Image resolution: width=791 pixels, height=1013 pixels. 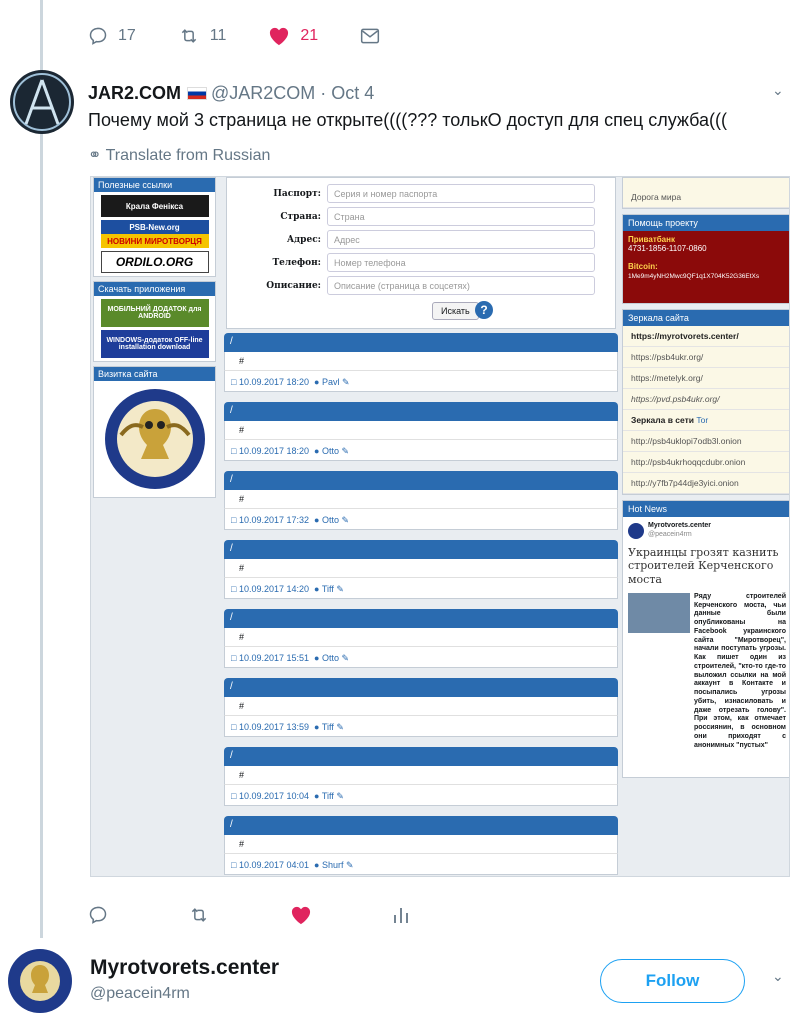 I want to click on retweet-button, so click(x=204, y=915).